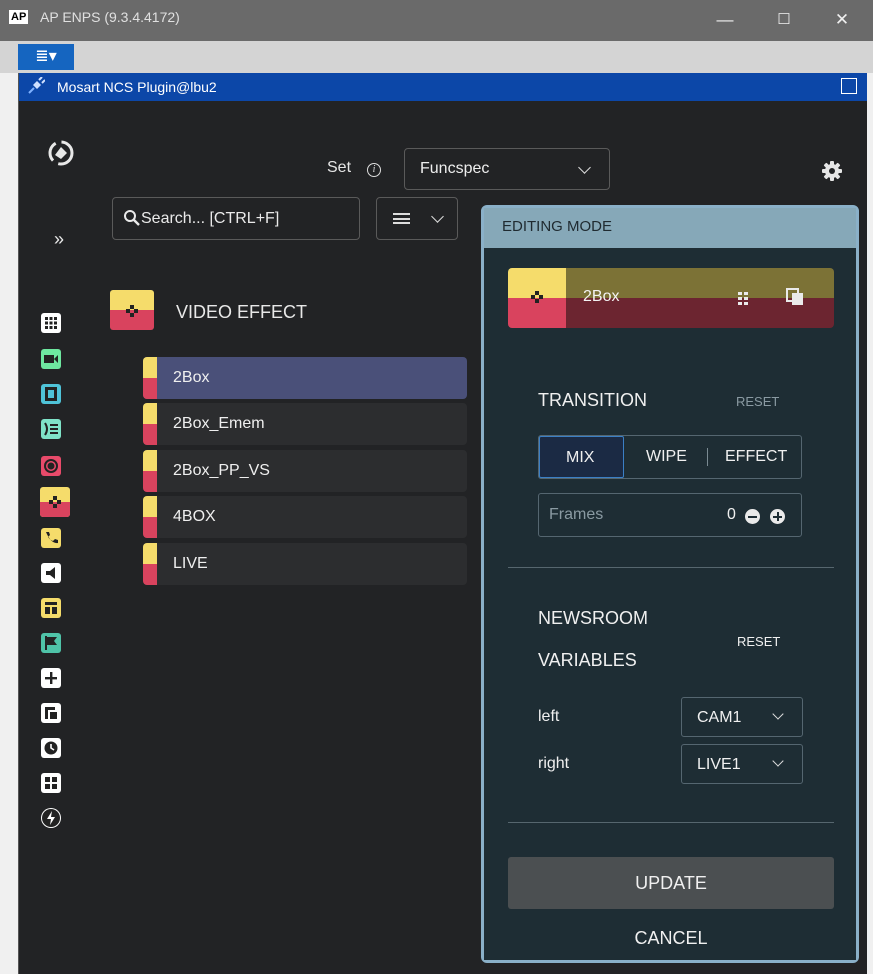 Image resolution: width=873 pixels, height=974 pixels. I want to click on expand-sidebar-button: », so click(59, 239).